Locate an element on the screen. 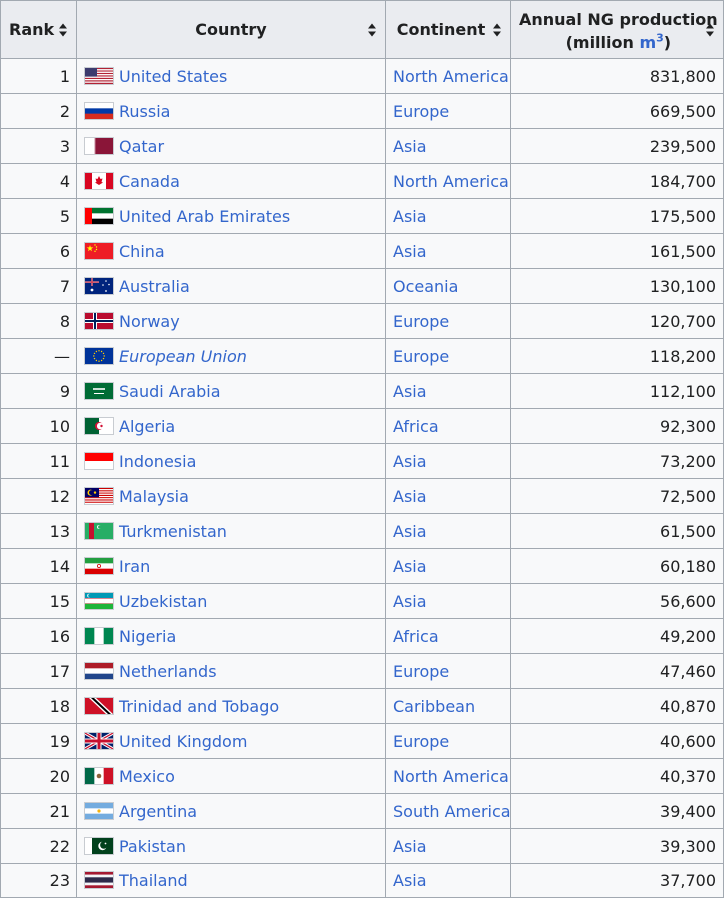 The height and width of the screenshot is (899, 724). production-cell: 831,800 is located at coordinates (617, 76).